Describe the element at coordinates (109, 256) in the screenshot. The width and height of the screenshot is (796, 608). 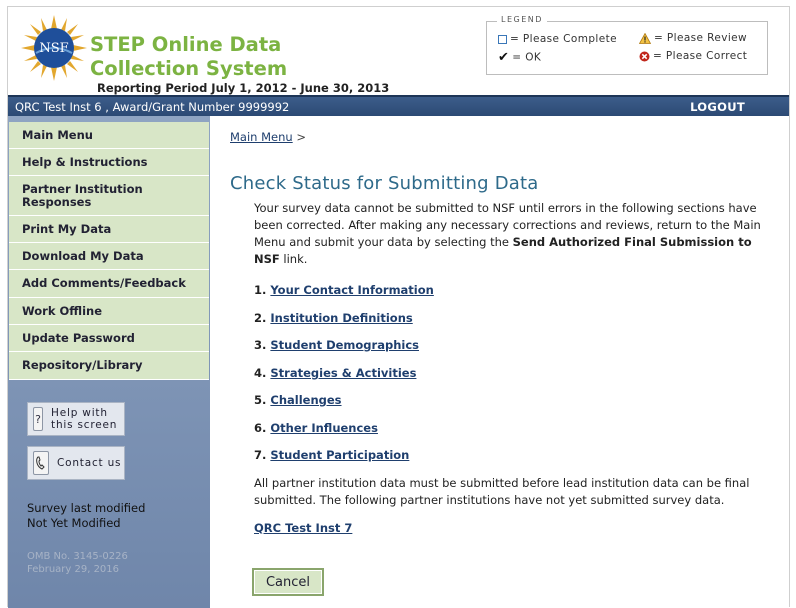
I see `sidebar-item-download: Download My Data` at that location.